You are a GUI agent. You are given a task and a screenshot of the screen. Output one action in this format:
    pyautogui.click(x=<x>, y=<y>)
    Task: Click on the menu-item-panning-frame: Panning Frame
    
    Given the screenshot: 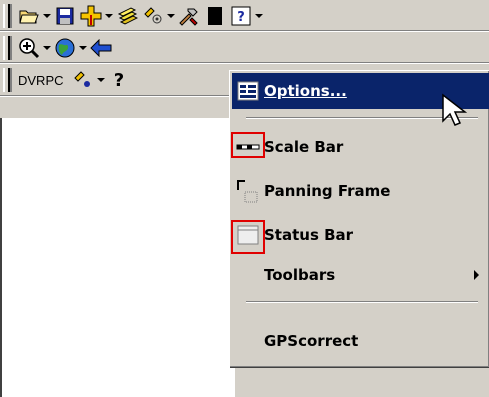 What is the action you would take?
    pyautogui.click(x=360, y=191)
    